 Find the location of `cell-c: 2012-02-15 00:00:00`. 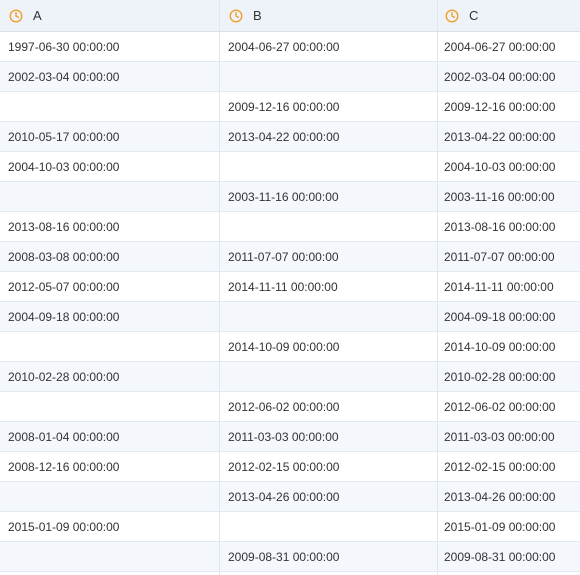

cell-c: 2012-02-15 00:00:00 is located at coordinates (509, 466).